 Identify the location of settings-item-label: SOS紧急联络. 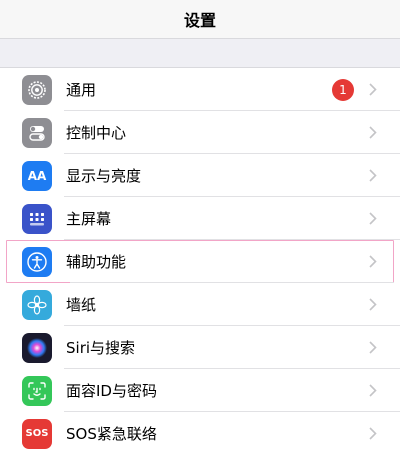
(111, 434).